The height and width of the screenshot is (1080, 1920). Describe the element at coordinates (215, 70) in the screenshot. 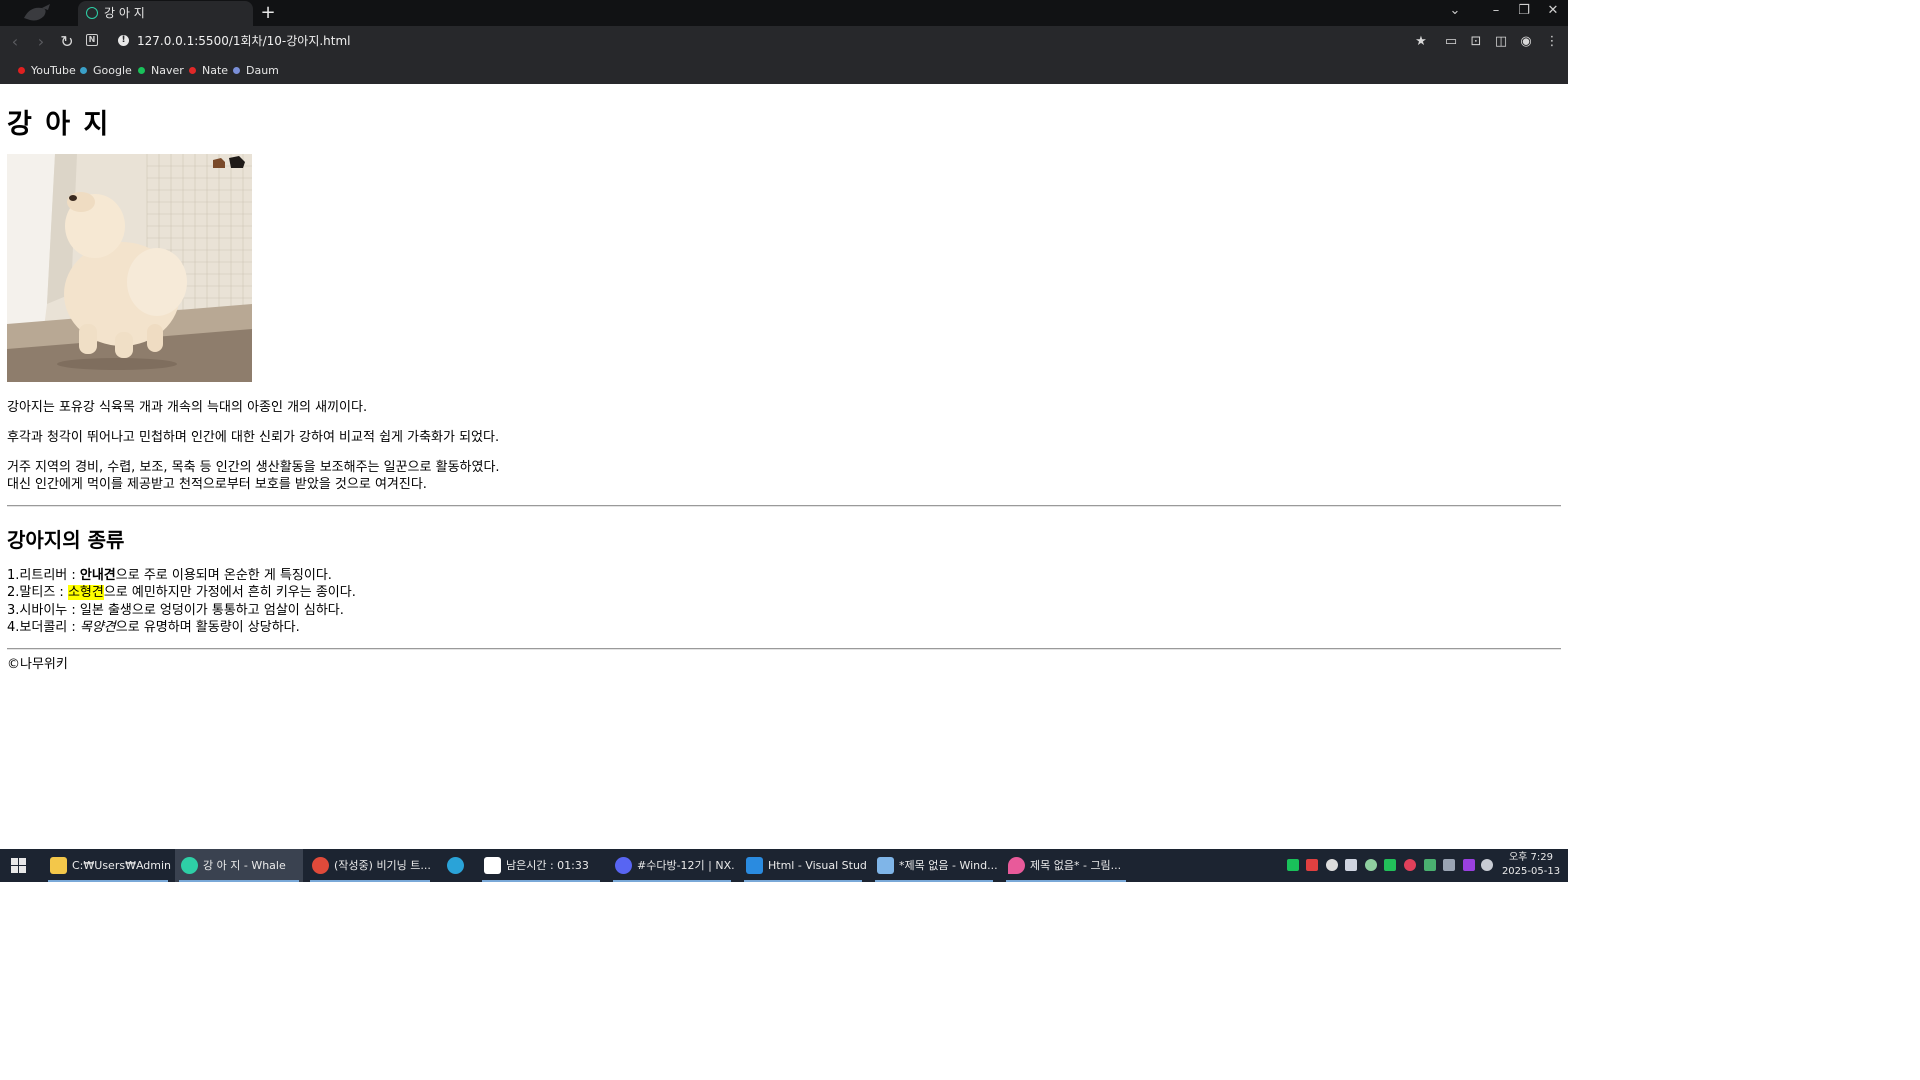

I see `bookmark-label: Nate` at that location.